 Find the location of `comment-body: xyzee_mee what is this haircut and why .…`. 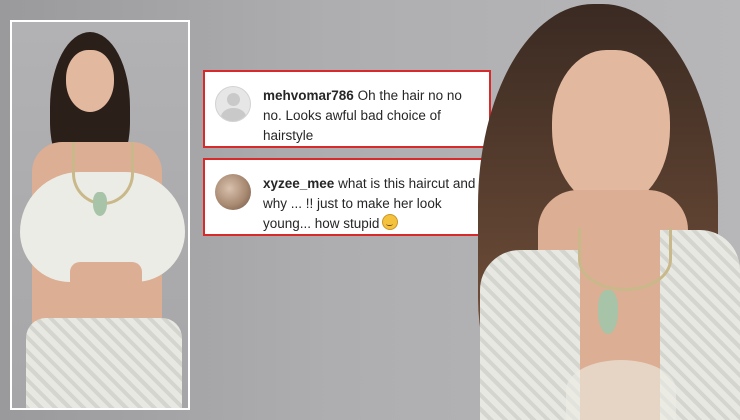

comment-body: xyzee_mee what is this haircut and why .… is located at coordinates (372, 204).